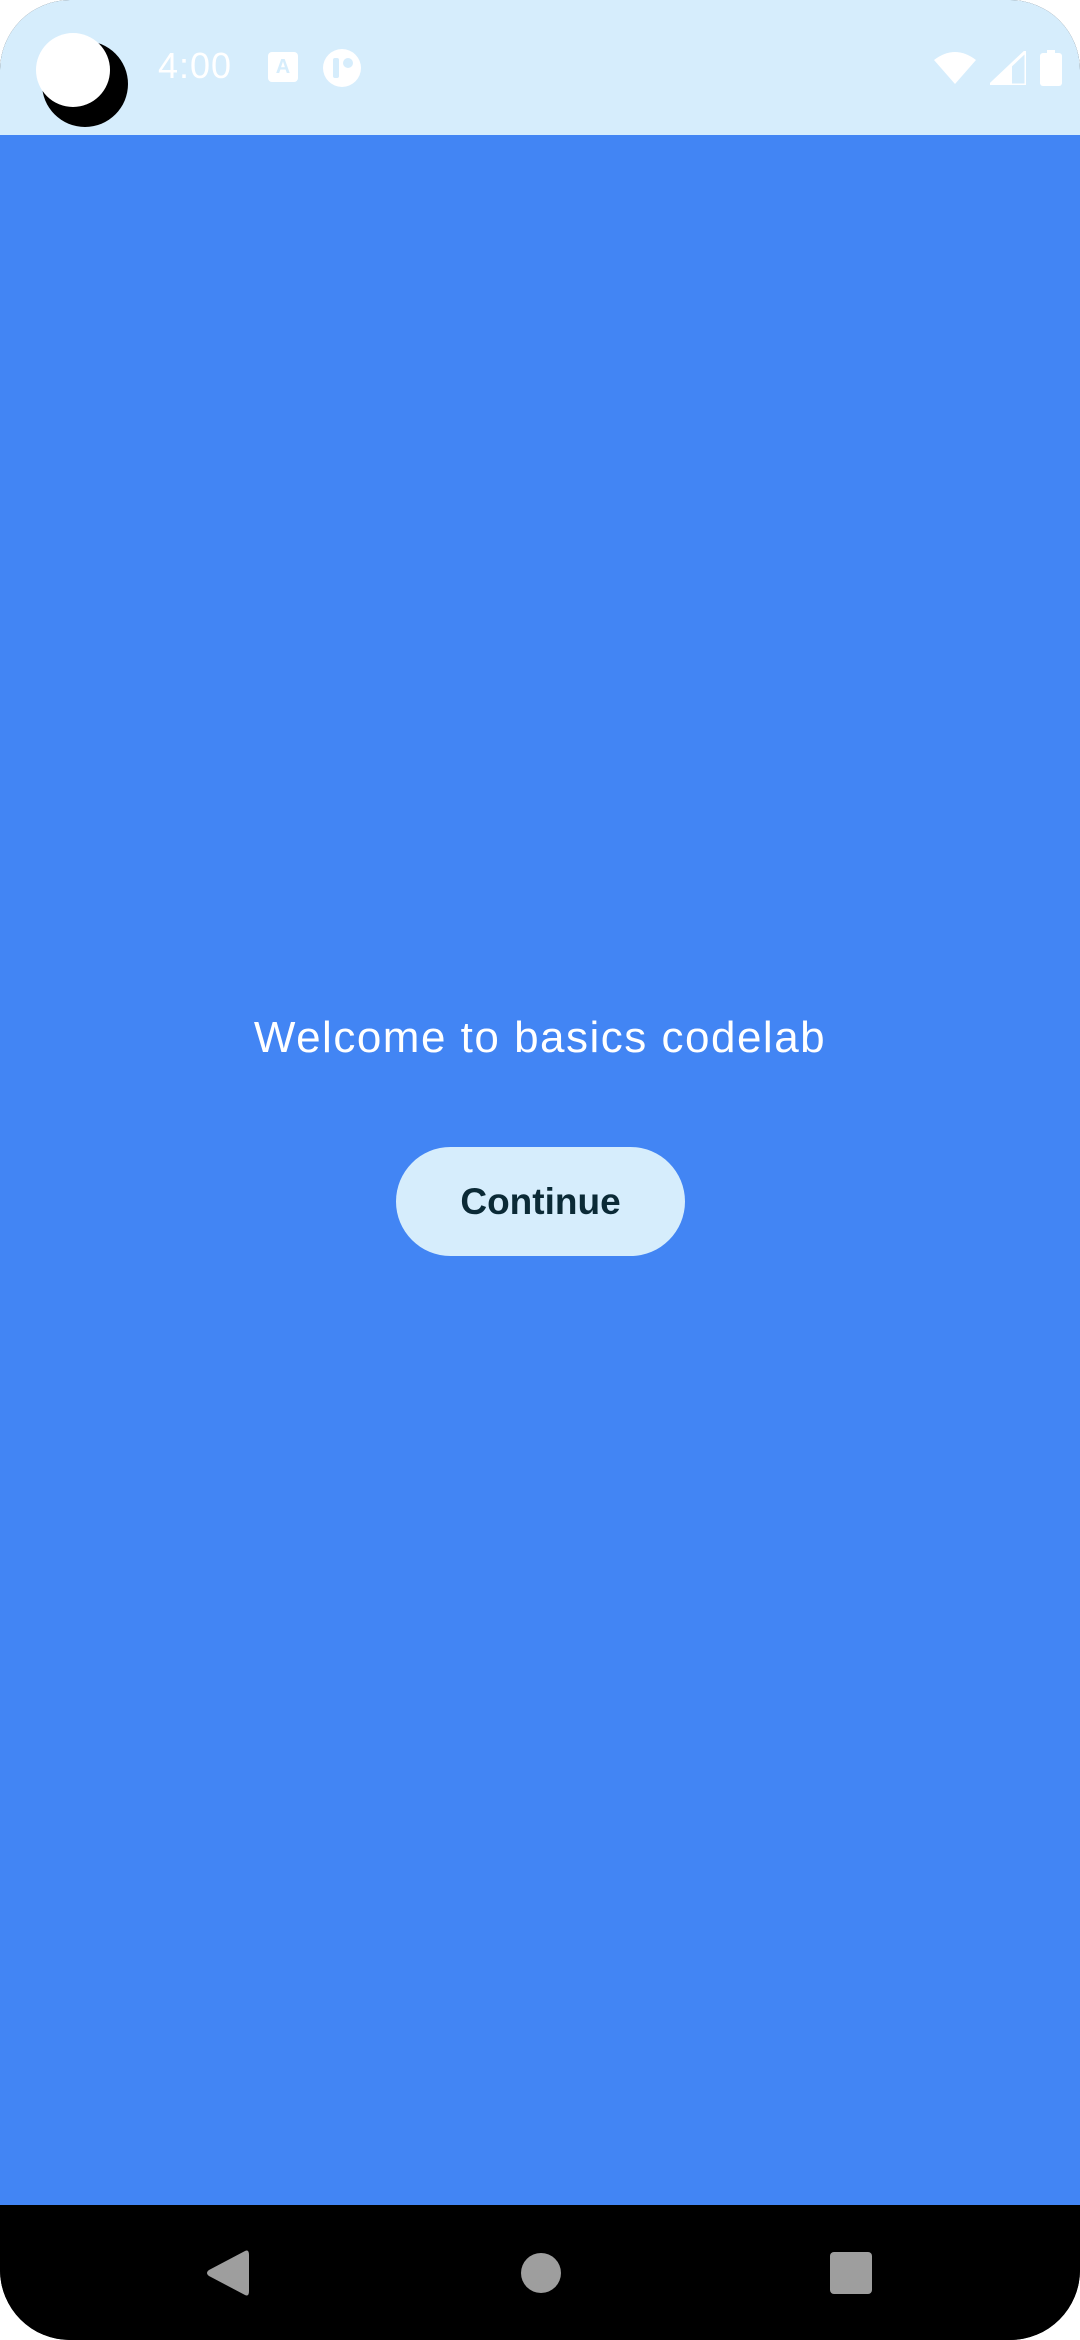 This screenshot has width=1080, height=2340. I want to click on nav-back-button, so click(227, 2272).